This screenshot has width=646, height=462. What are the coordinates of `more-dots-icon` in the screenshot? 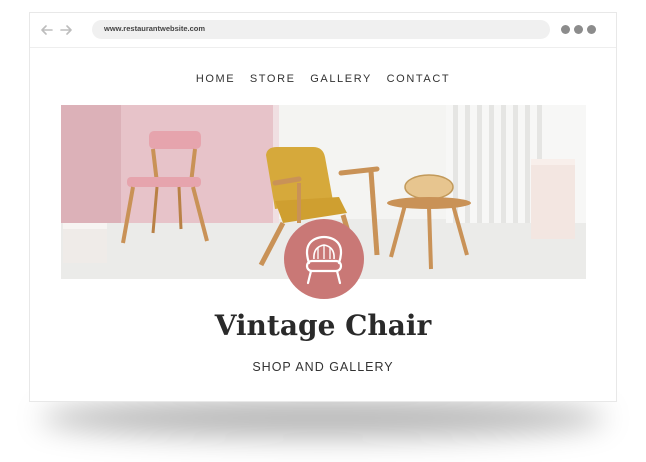 It's located at (581, 30).